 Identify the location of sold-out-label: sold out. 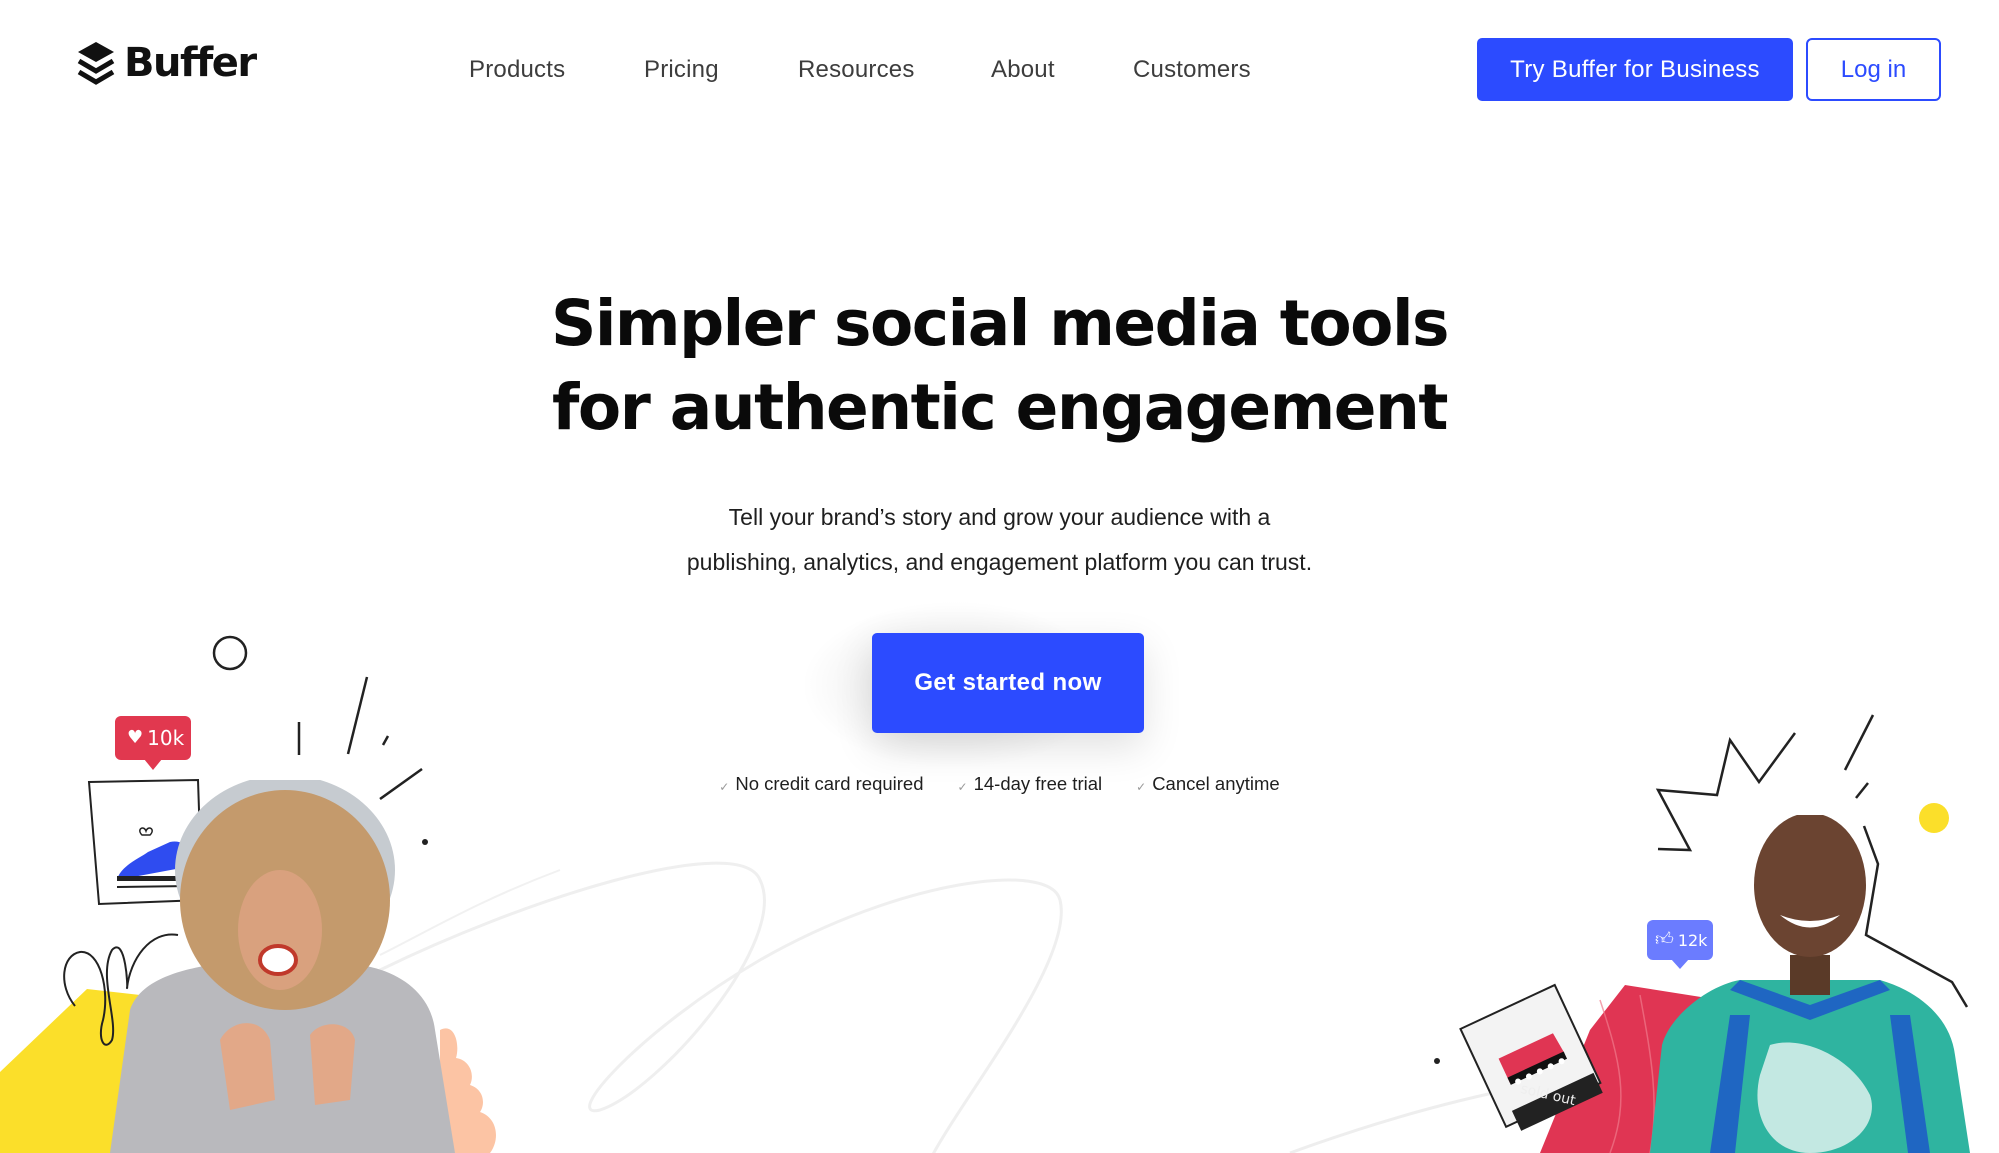
(1548, 1095).